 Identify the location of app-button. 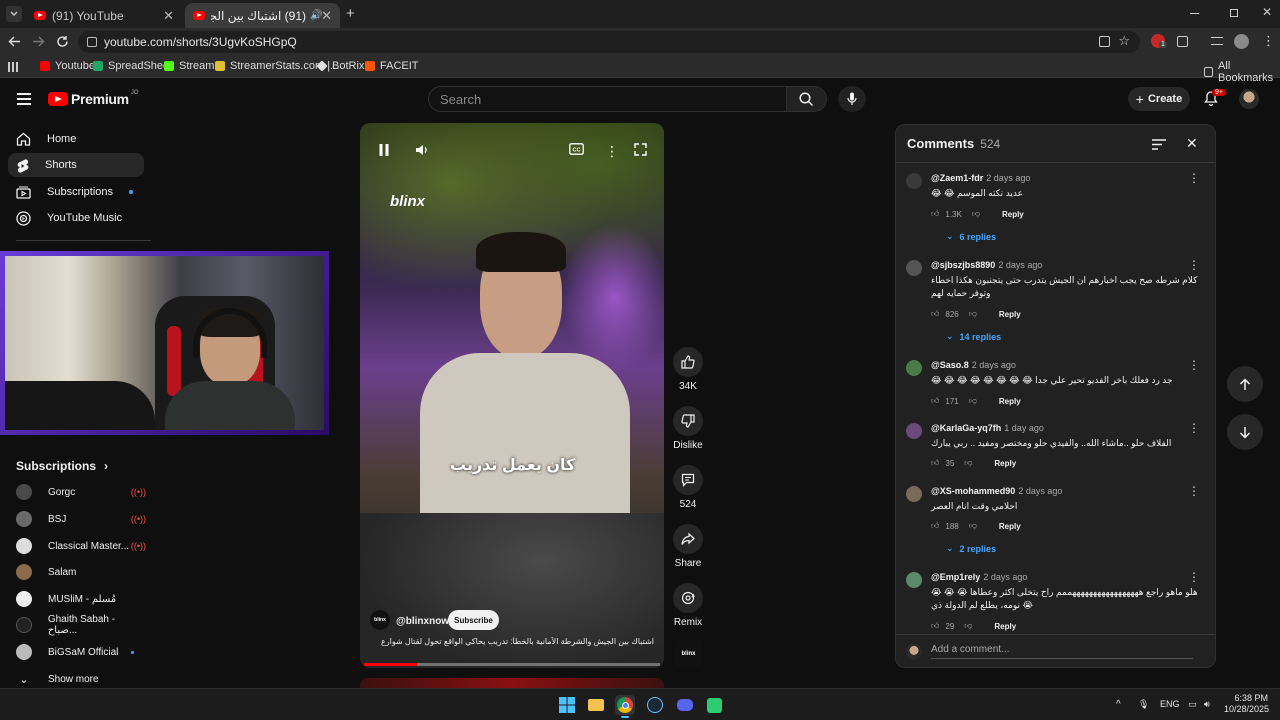
(714, 705).